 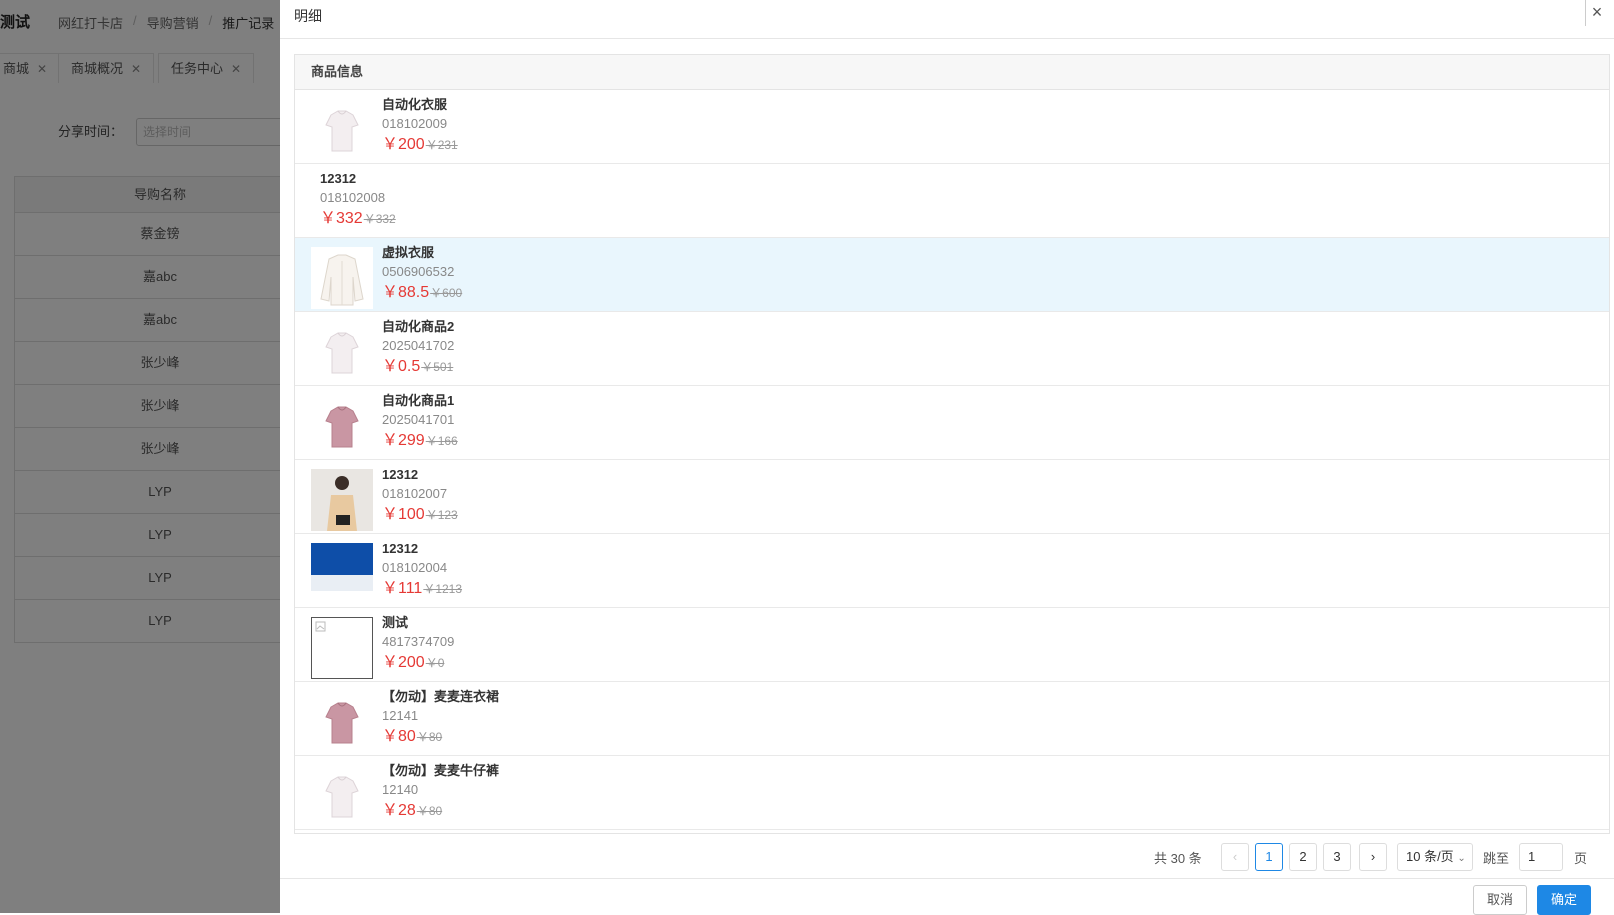 I want to click on page-size-value: 10 条/页, so click(x=1430, y=856).